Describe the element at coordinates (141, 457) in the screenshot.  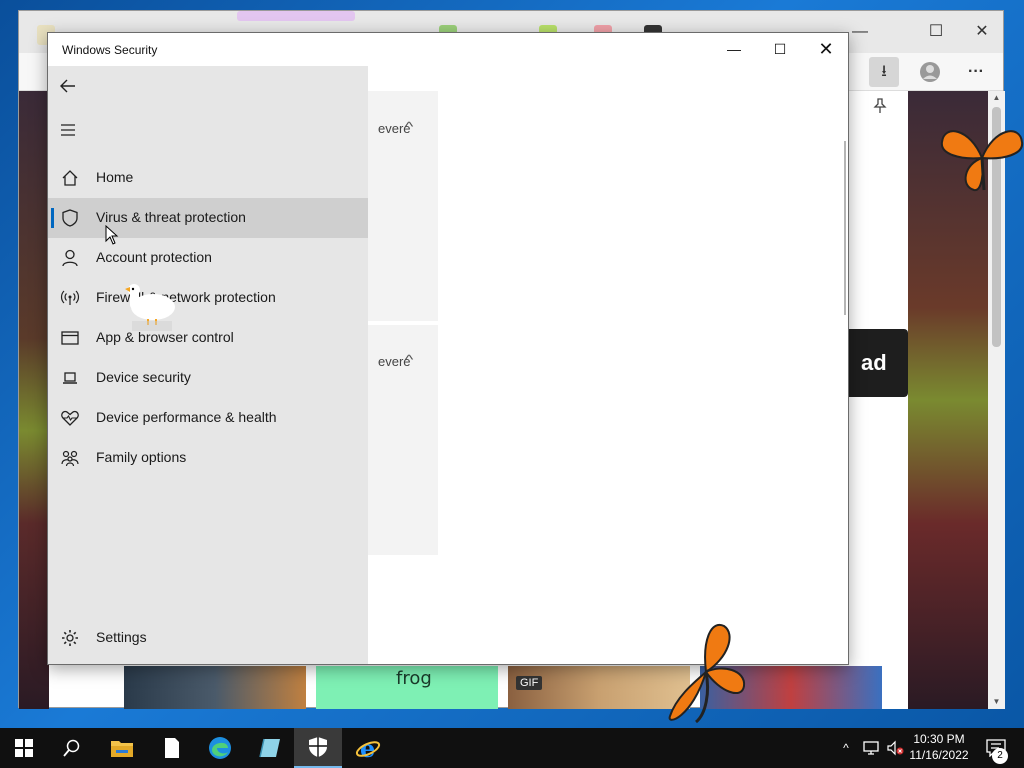
I see `nav-label: Family options` at that location.